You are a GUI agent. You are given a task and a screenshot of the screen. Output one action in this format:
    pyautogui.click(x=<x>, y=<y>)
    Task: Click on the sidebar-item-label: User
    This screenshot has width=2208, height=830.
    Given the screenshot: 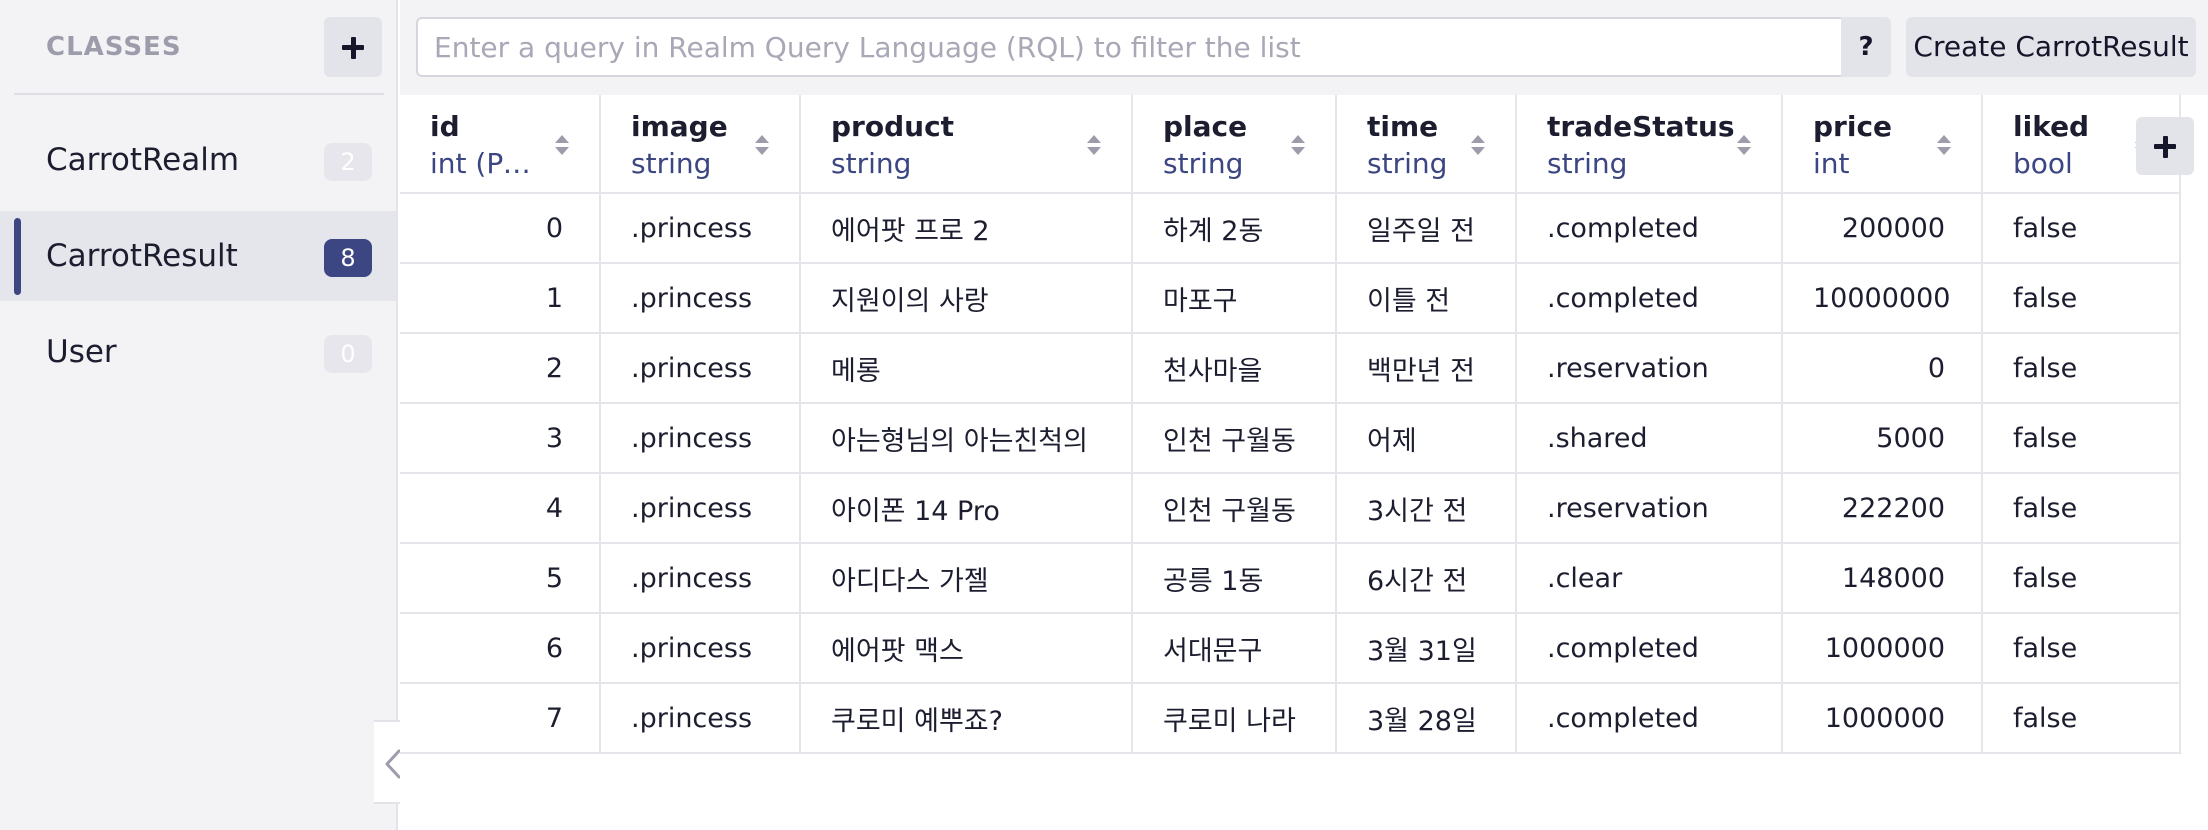 What is the action you would take?
    pyautogui.click(x=81, y=352)
    